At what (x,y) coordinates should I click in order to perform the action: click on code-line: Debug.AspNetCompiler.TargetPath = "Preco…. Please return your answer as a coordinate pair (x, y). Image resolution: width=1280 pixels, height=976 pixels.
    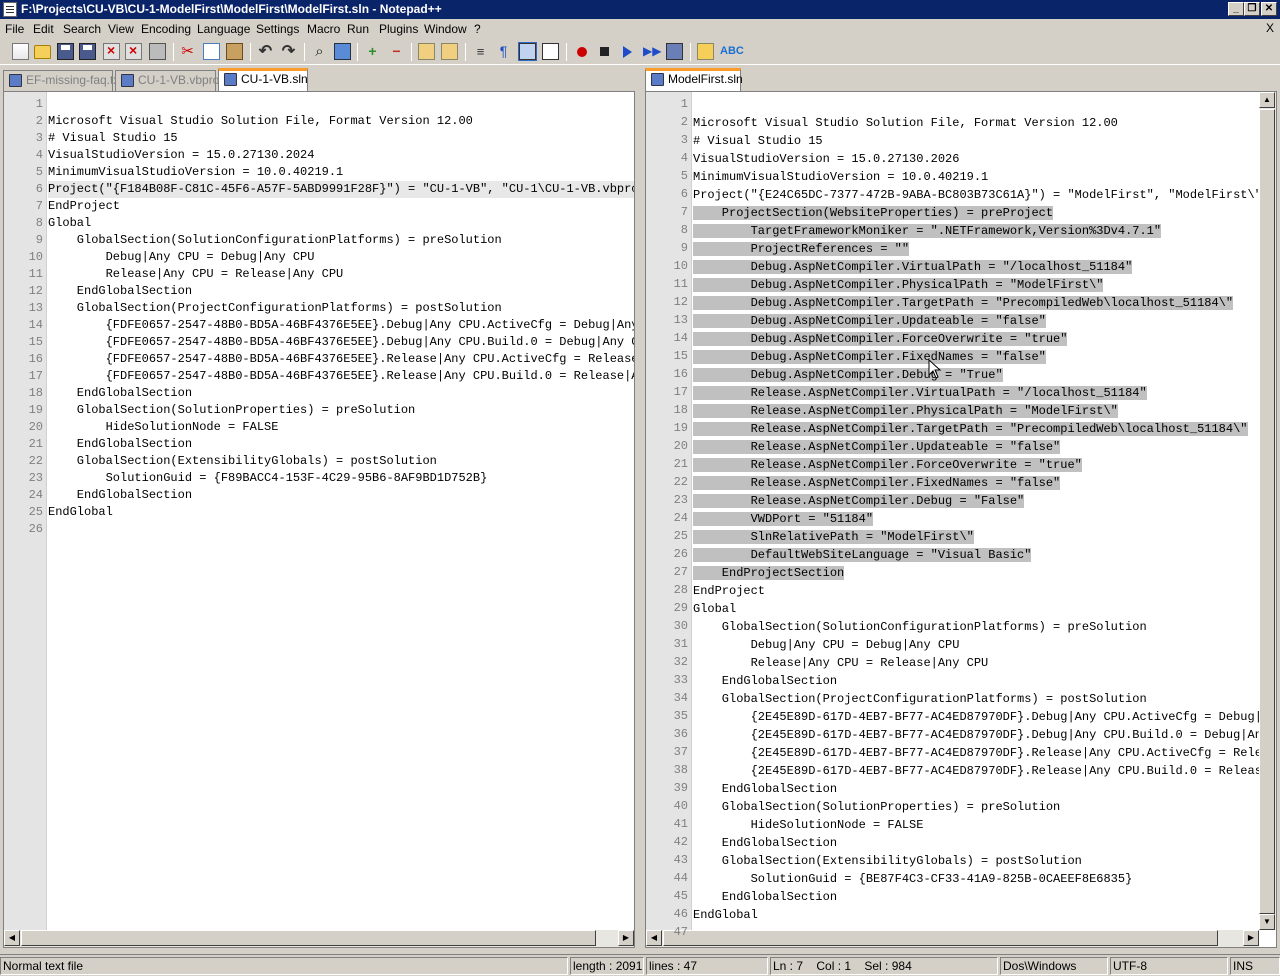
    Looking at the image, I should click on (976, 303).